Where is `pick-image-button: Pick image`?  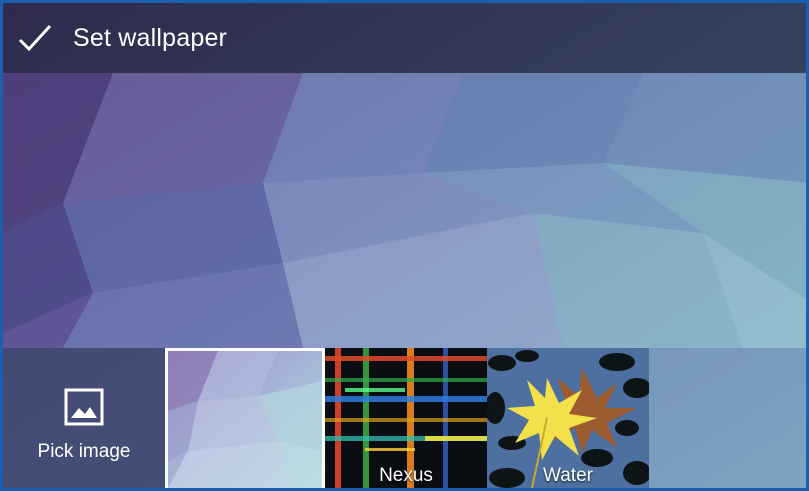
pick-image-button: Pick image is located at coordinates (84, 418).